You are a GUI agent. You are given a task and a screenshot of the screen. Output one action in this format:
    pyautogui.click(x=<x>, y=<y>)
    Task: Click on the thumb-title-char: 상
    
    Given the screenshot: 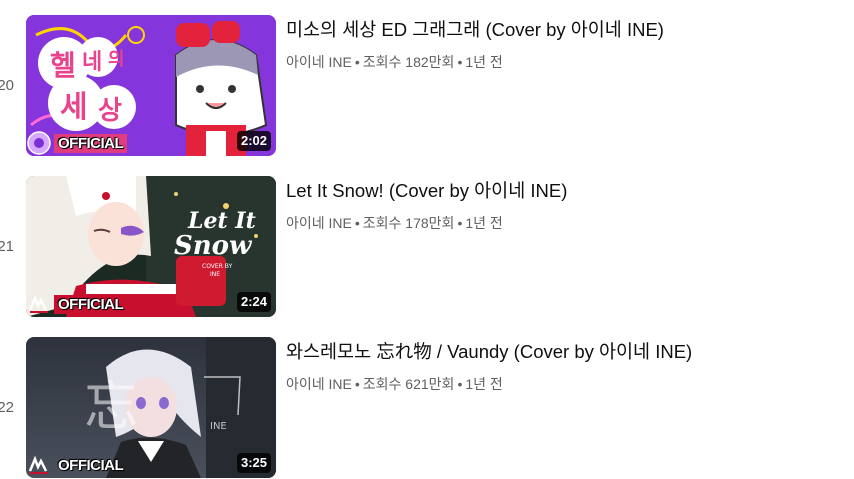 What is the action you would take?
    pyautogui.click(x=110, y=111)
    